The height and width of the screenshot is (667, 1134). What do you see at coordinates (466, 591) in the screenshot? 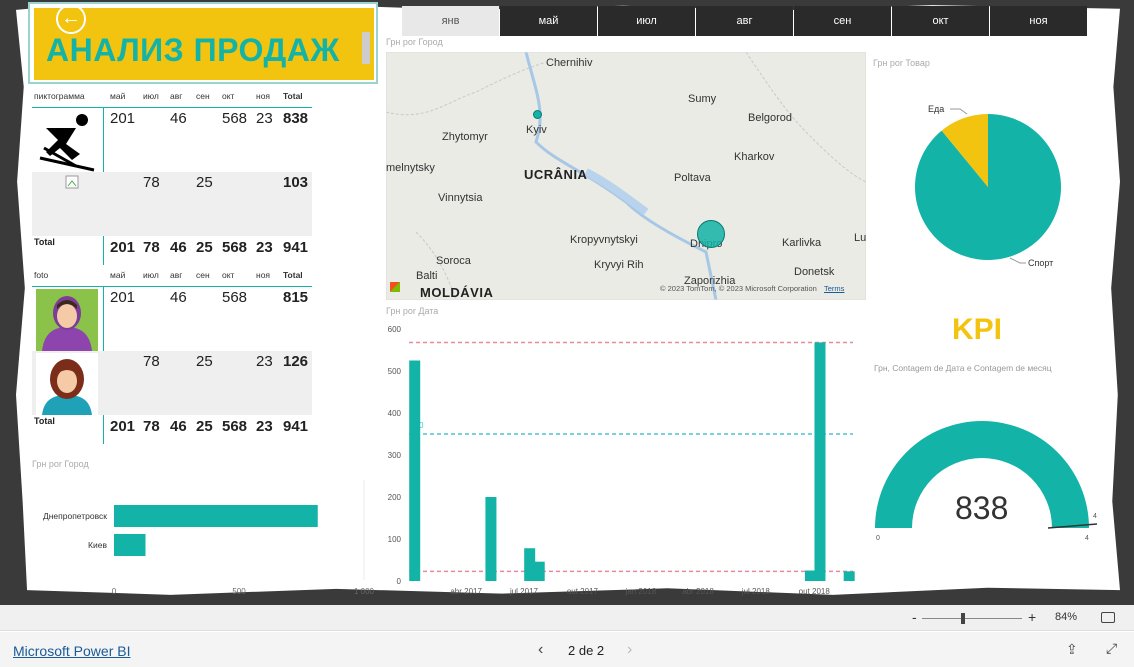
I see `column-x-tick: abr 2017` at bounding box center [466, 591].